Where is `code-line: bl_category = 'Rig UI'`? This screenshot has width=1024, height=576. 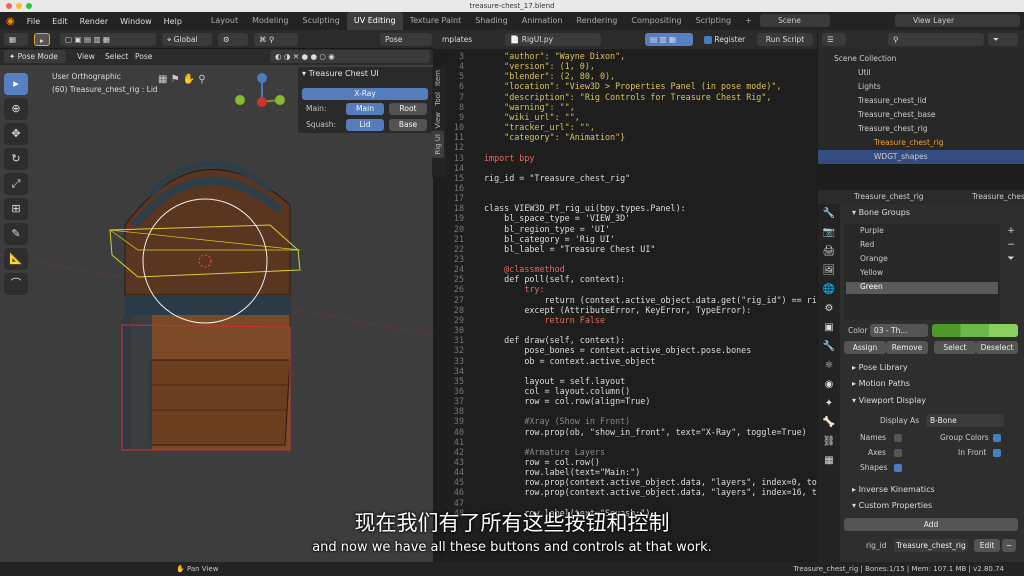
code-line: bl_category = 'Rig UI' is located at coordinates (549, 239).